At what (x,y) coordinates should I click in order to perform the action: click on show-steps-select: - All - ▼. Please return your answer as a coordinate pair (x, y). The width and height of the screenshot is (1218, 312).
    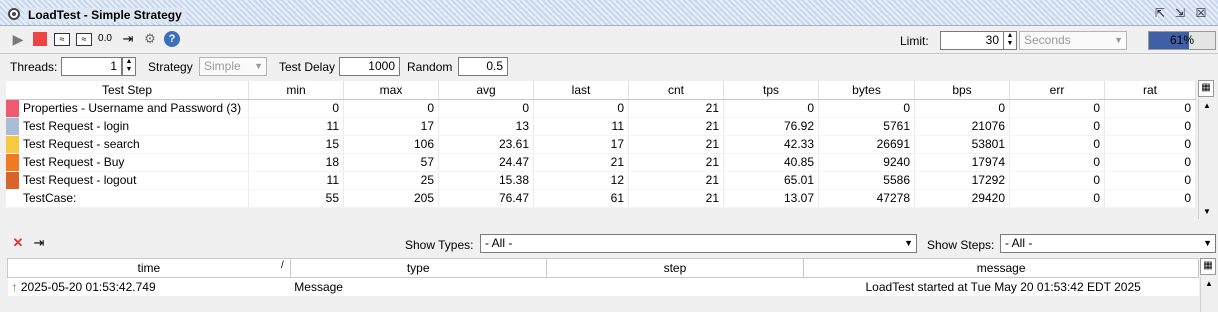
    Looking at the image, I should click on (1108, 243).